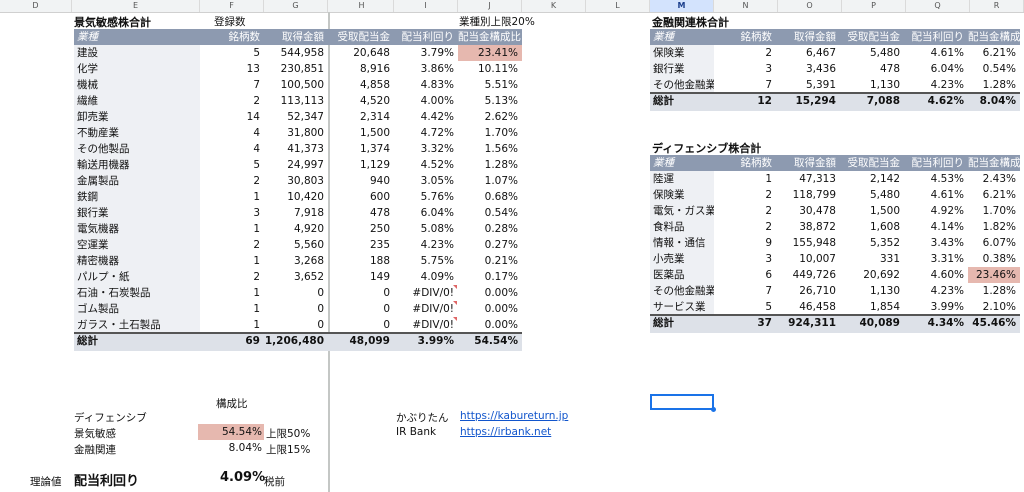 The width and height of the screenshot is (1024, 492). What do you see at coordinates (362, 181) in the screenshot?
I see `left_table-row-cell: 940` at bounding box center [362, 181].